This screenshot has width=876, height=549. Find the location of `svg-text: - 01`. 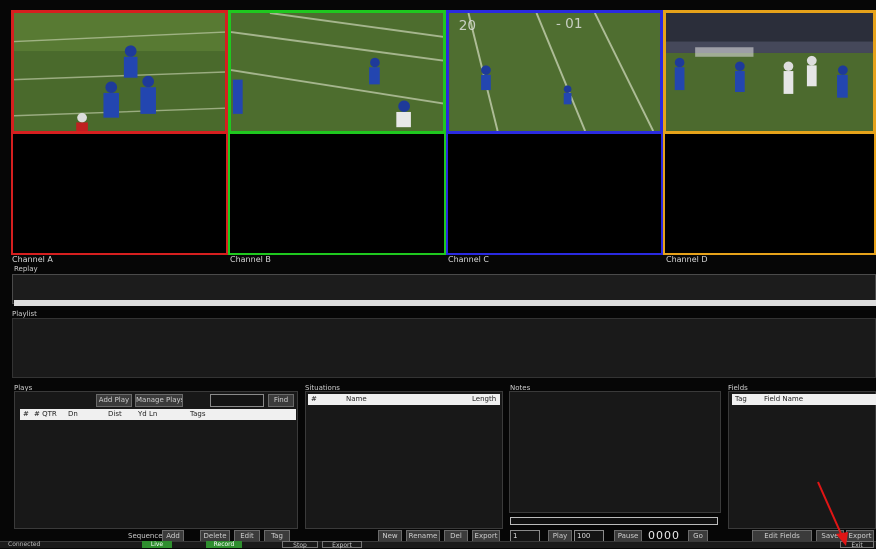

svg-text: - 01 is located at coordinates (569, 24).